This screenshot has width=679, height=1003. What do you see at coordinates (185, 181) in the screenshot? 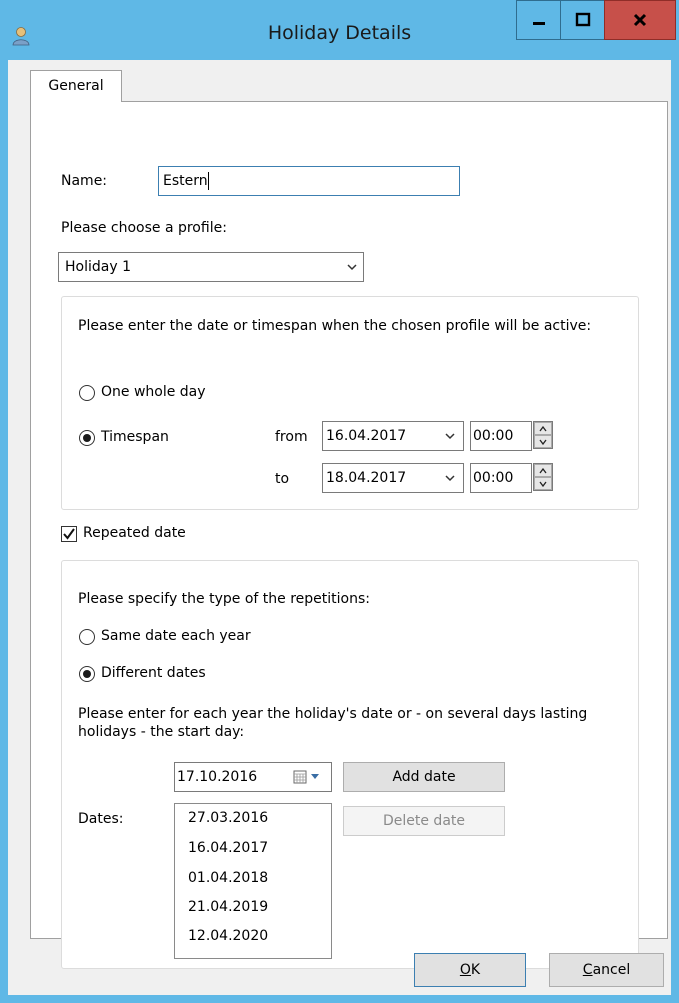
I see `name-input-value: Estern` at bounding box center [185, 181].